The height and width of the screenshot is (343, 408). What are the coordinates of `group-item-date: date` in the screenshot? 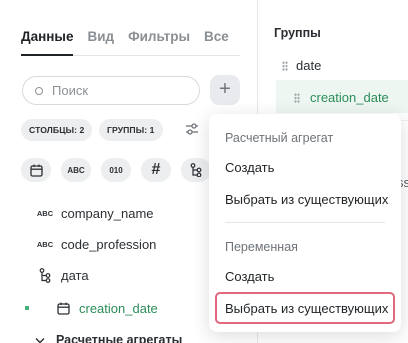 It's located at (301, 65).